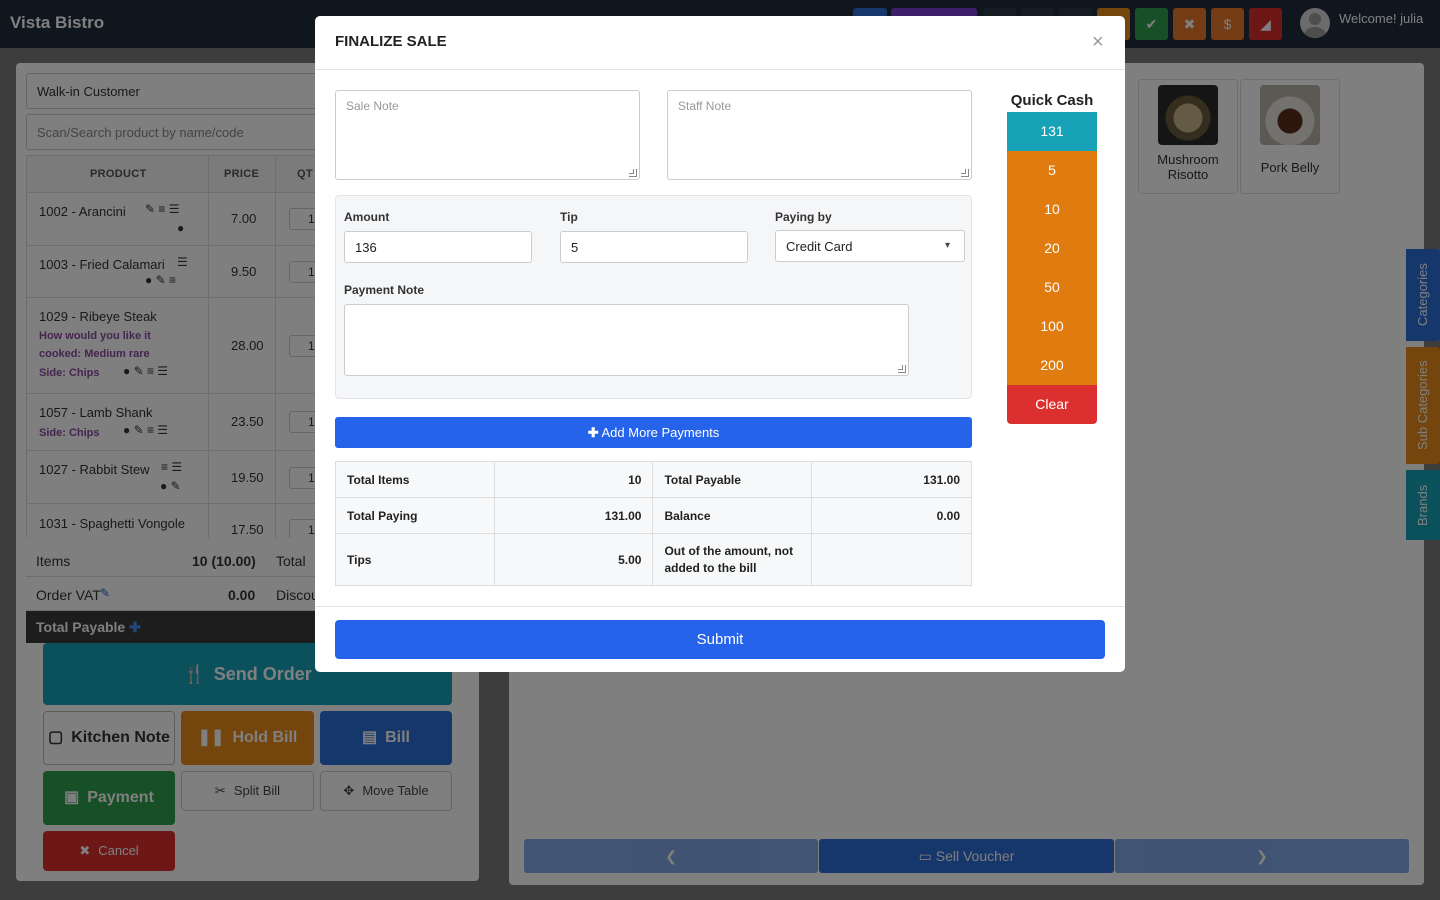 This screenshot has width=1440, height=900. Describe the element at coordinates (593, 432) in the screenshot. I see `plus-icon: ✚` at that location.